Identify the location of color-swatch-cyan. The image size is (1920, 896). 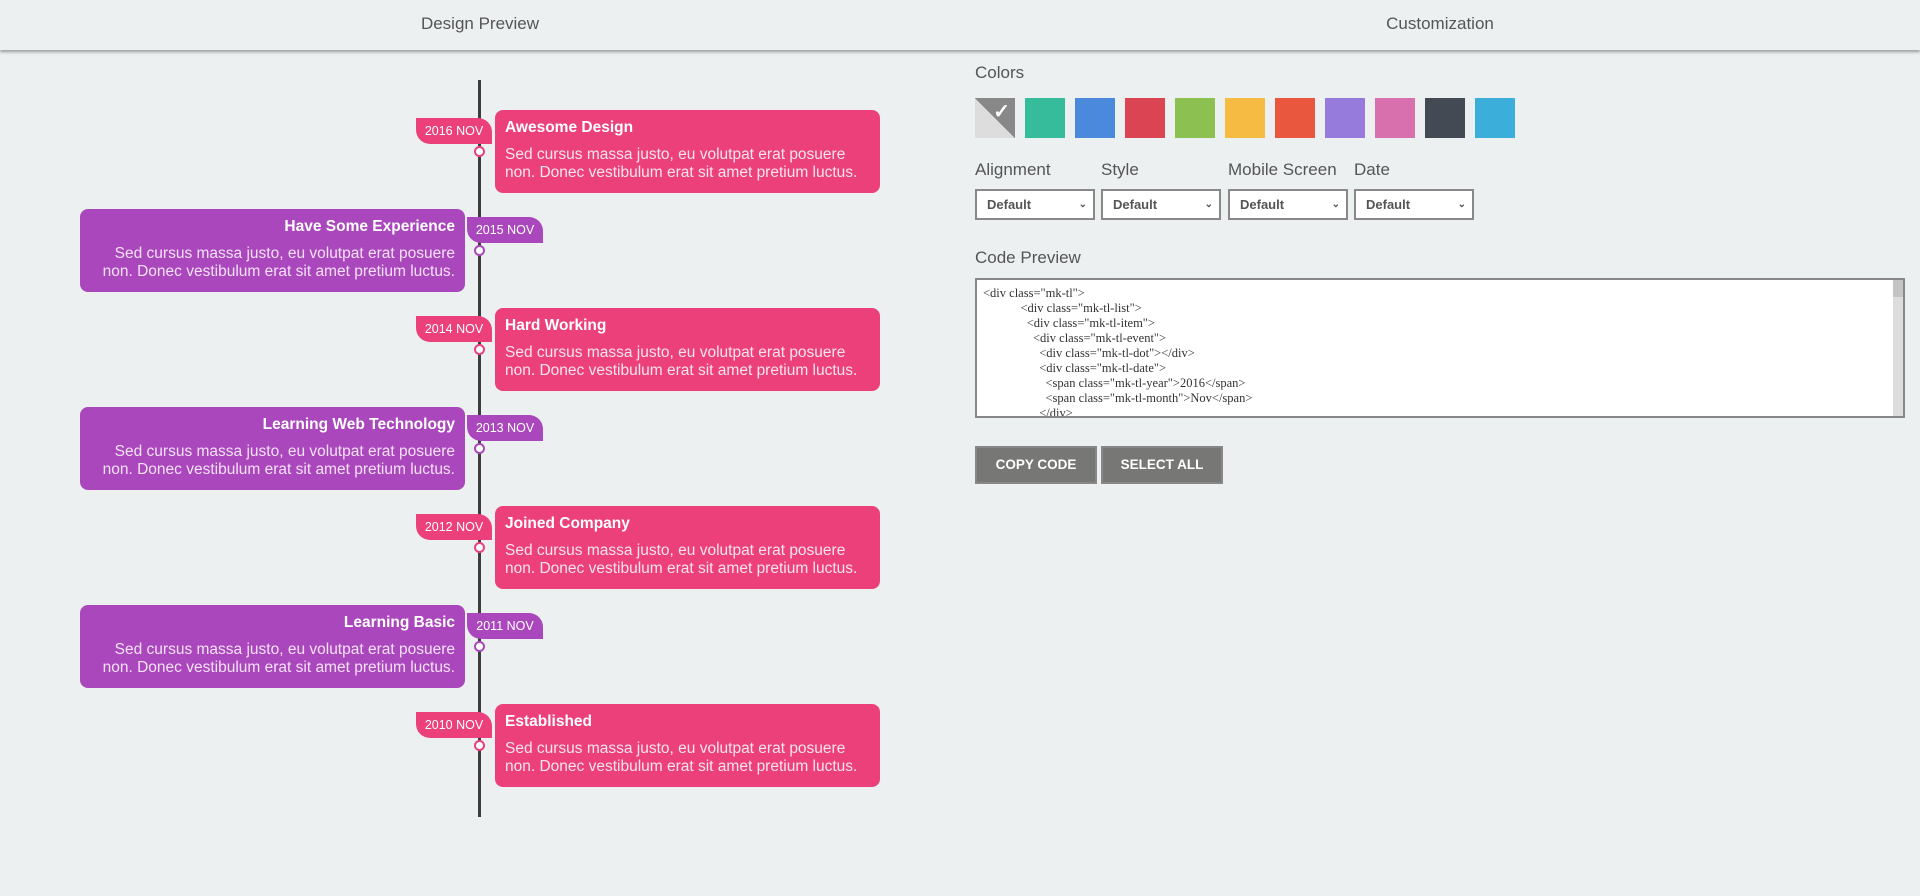
(1495, 118).